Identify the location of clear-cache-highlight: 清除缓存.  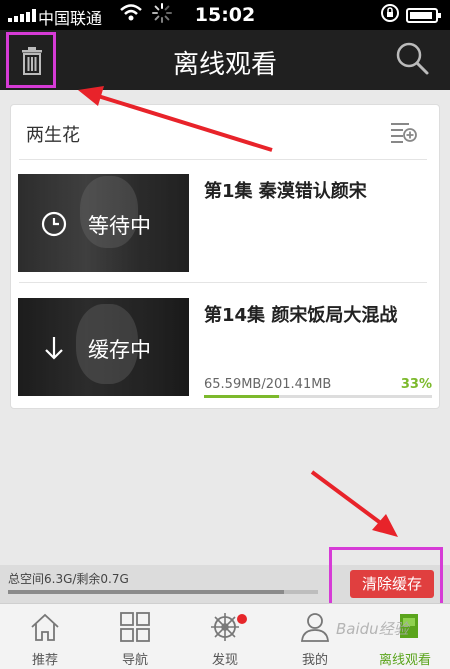
(386, 578).